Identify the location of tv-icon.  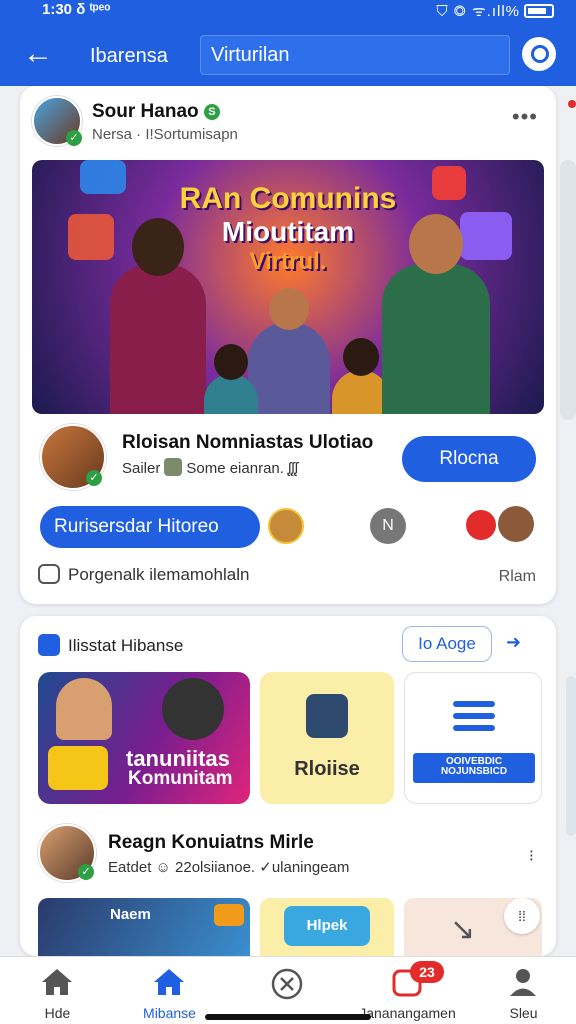
(229, 915).